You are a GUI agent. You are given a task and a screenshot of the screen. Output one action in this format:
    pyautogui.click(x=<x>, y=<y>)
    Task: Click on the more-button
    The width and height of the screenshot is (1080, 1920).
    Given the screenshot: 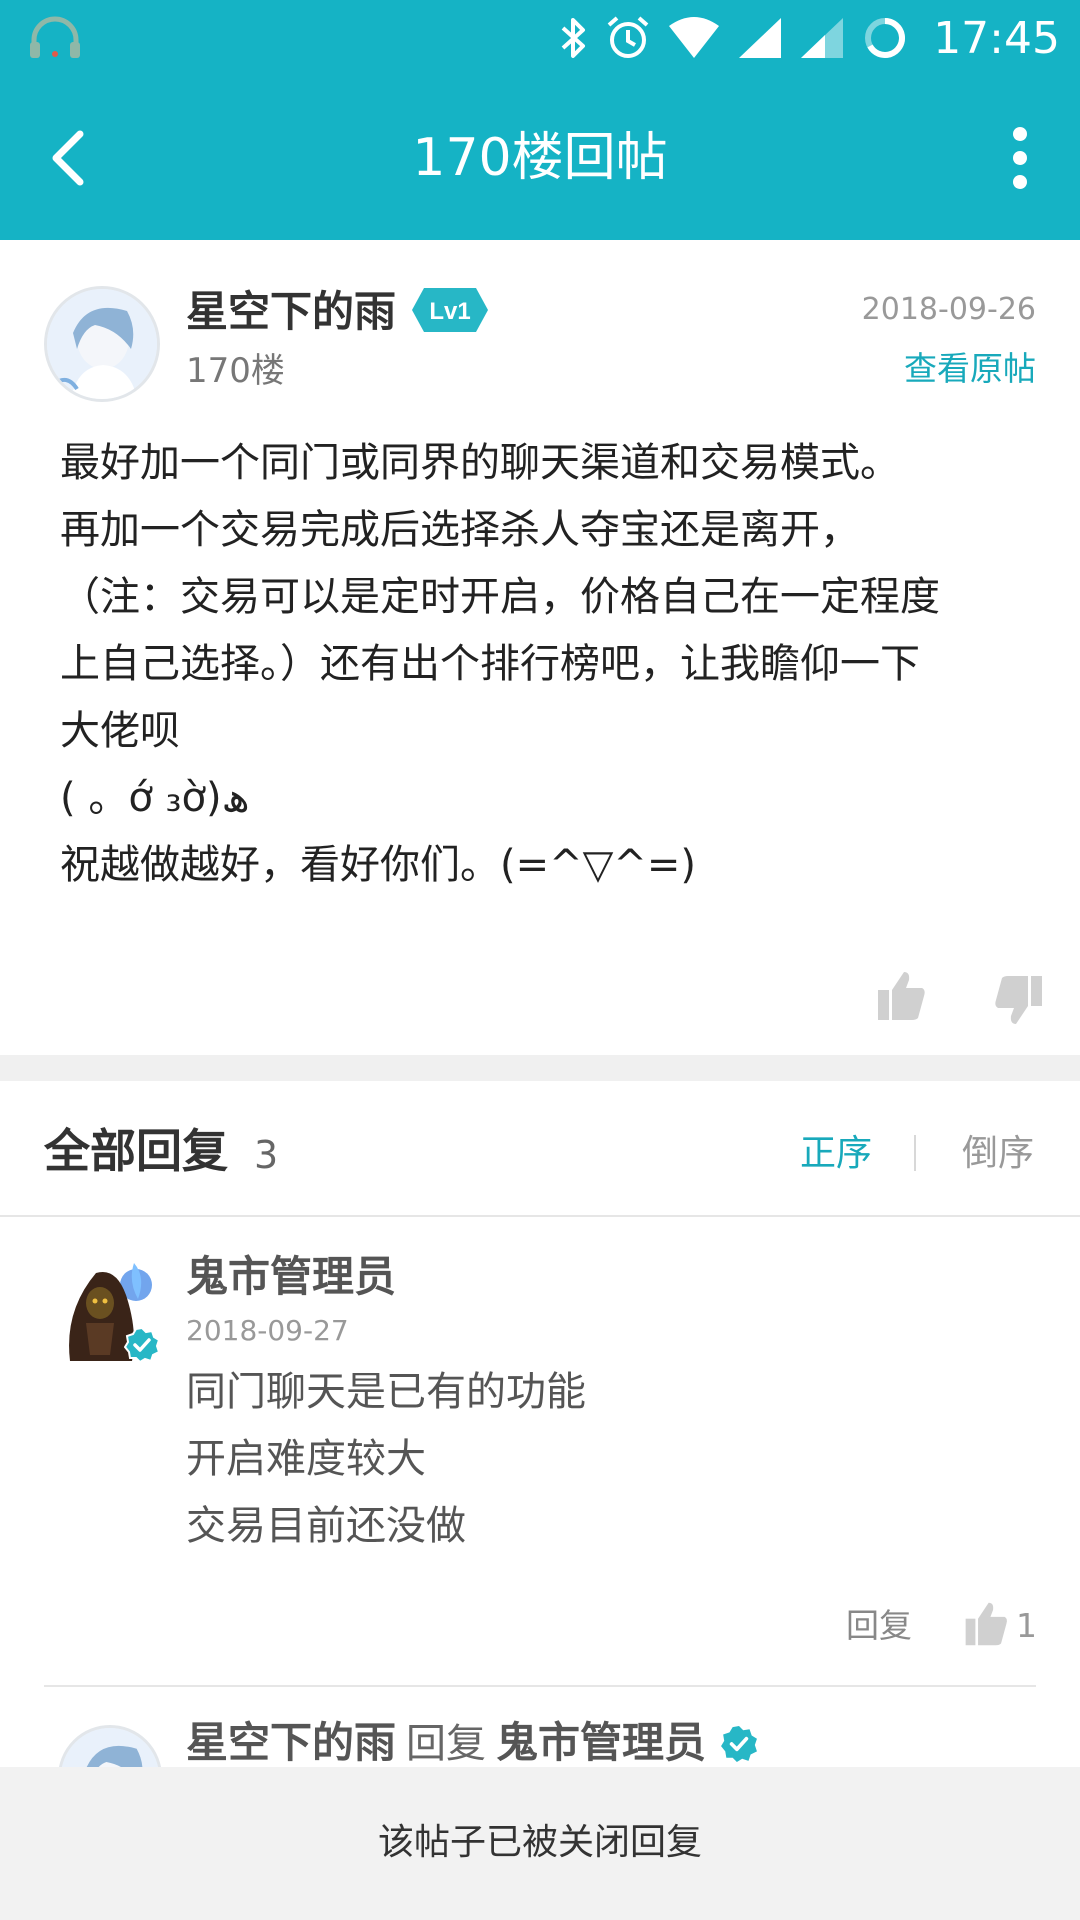 What is the action you would take?
    pyautogui.click(x=1020, y=158)
    